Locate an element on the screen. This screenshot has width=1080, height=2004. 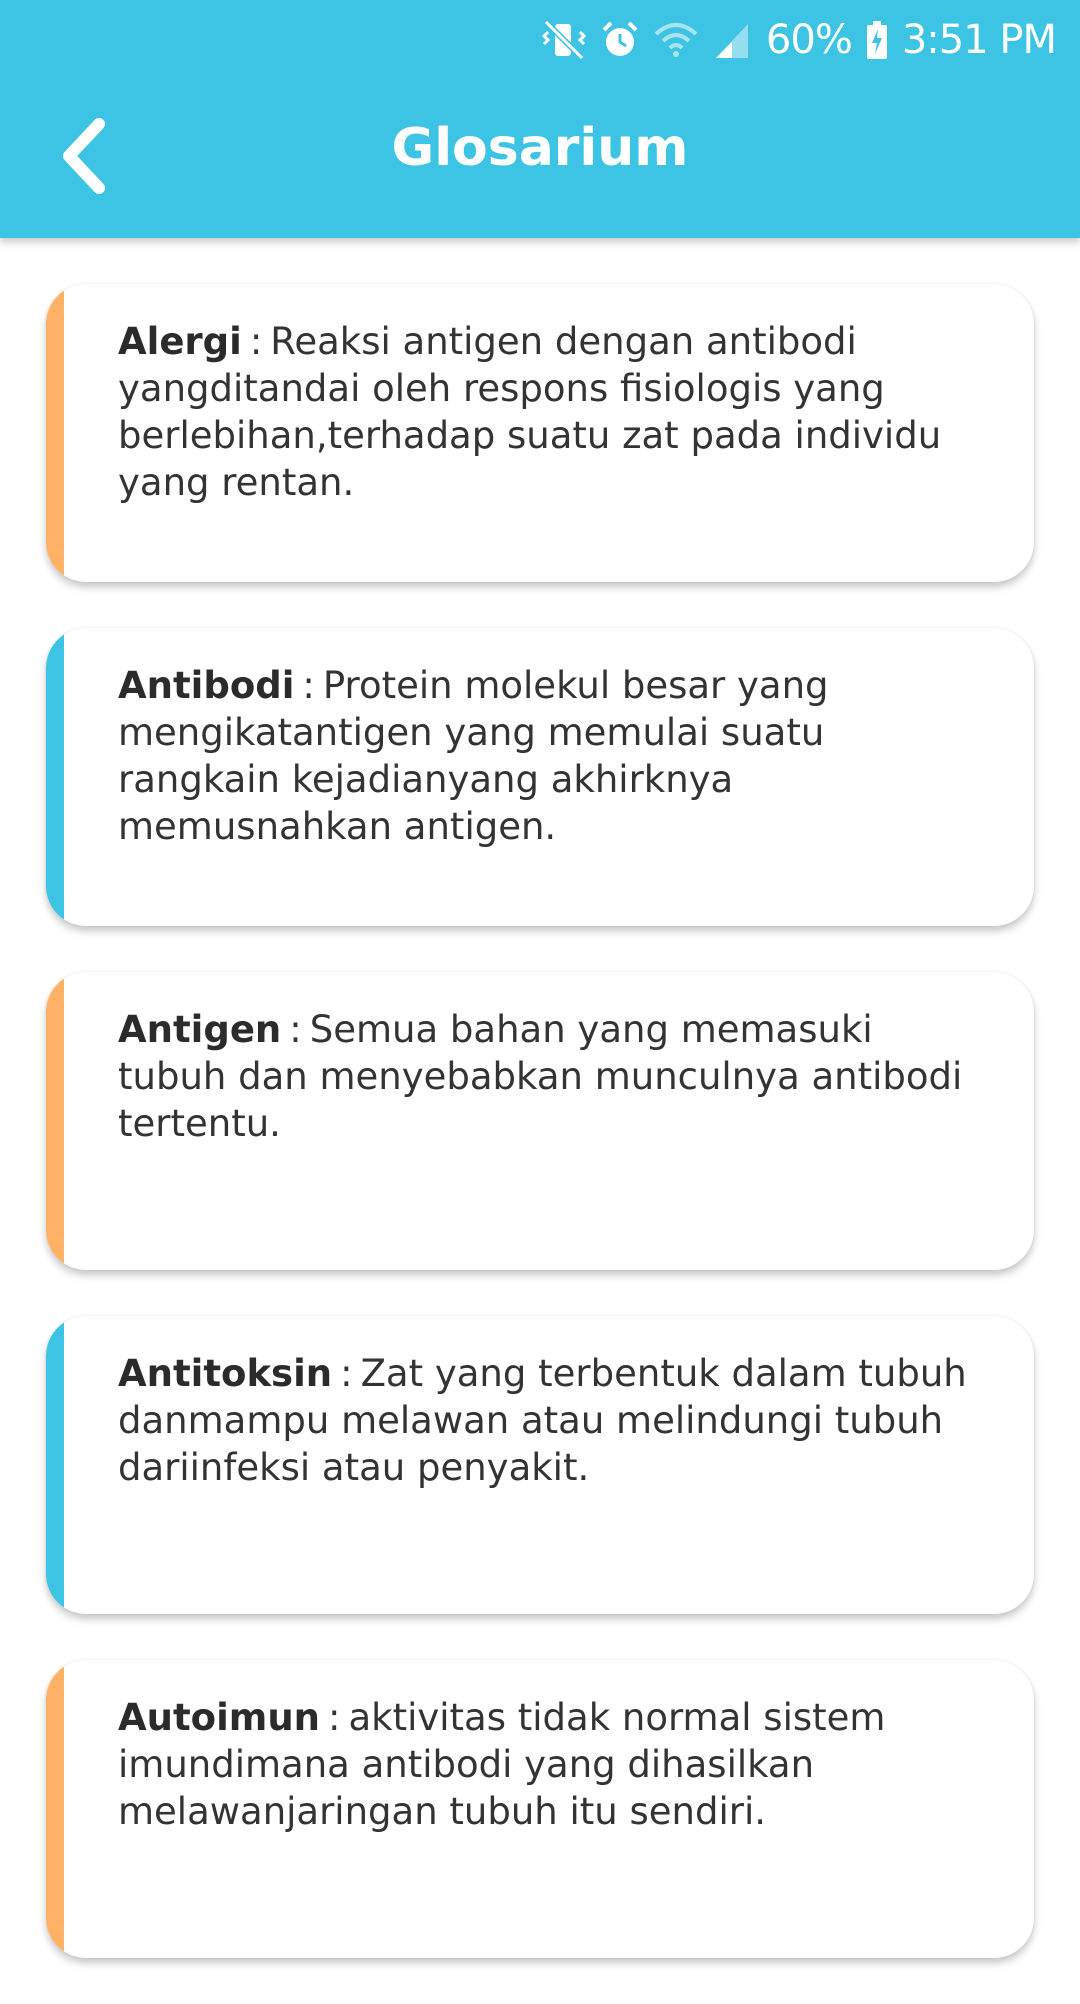
signal-icon is located at coordinates (732, 40).